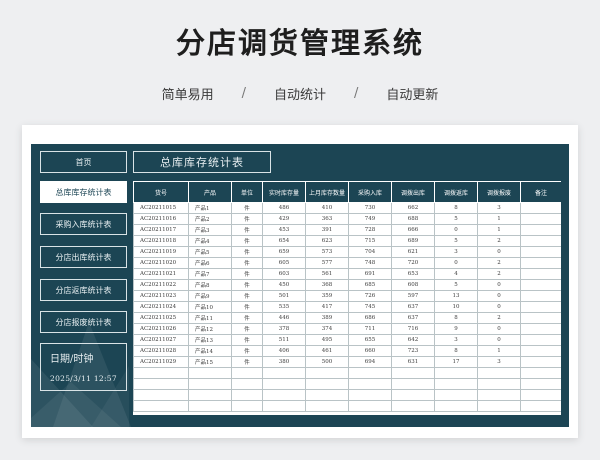 The height and width of the screenshot is (460, 600). I want to click on table-cell: 511, so click(284, 340).